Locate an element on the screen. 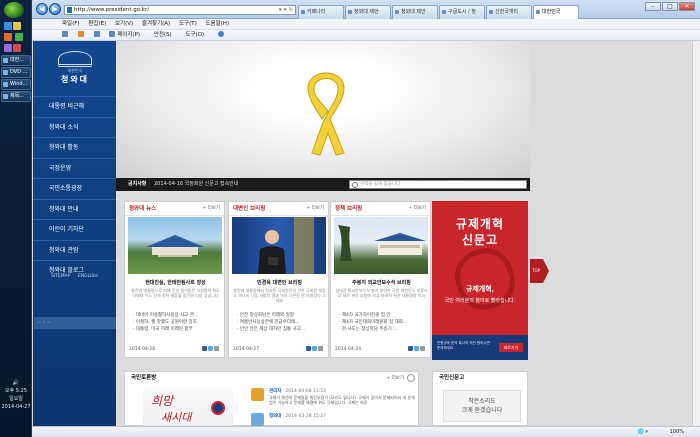 Image resolution: width=700 pixels, height=437 pixels. banner-go-button: 바로가기 is located at coordinates (511, 347).